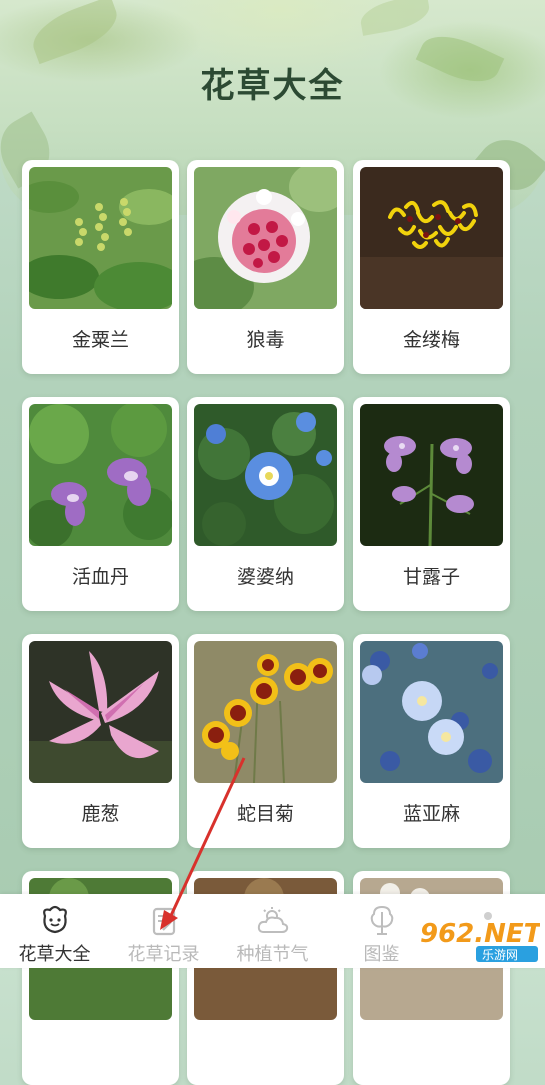  I want to click on plant-card: 甘露子, so click(431, 504).